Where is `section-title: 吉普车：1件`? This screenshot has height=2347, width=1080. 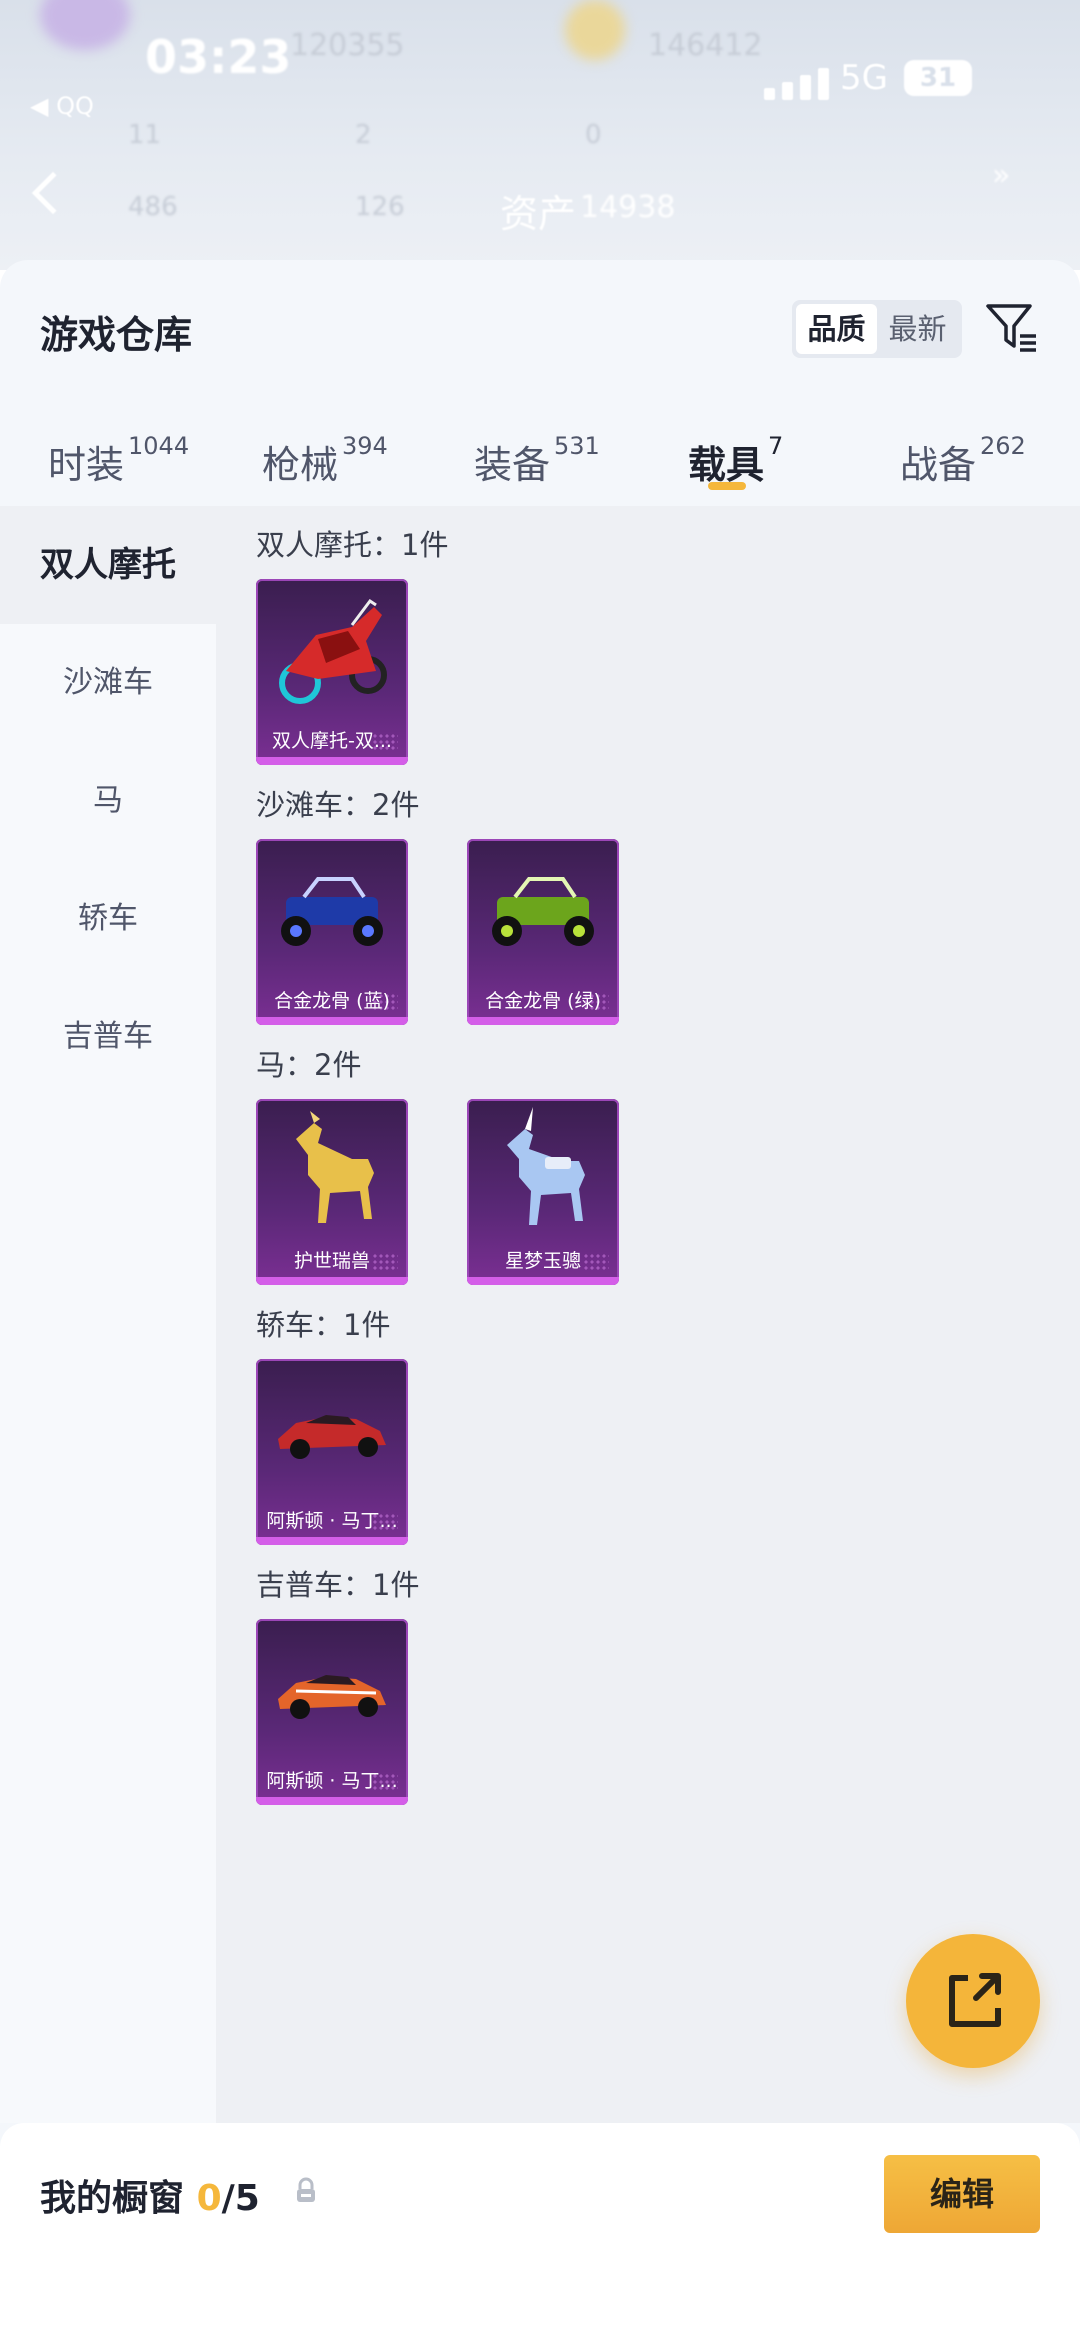 section-title: 吉普车：1件 is located at coordinates (338, 1585).